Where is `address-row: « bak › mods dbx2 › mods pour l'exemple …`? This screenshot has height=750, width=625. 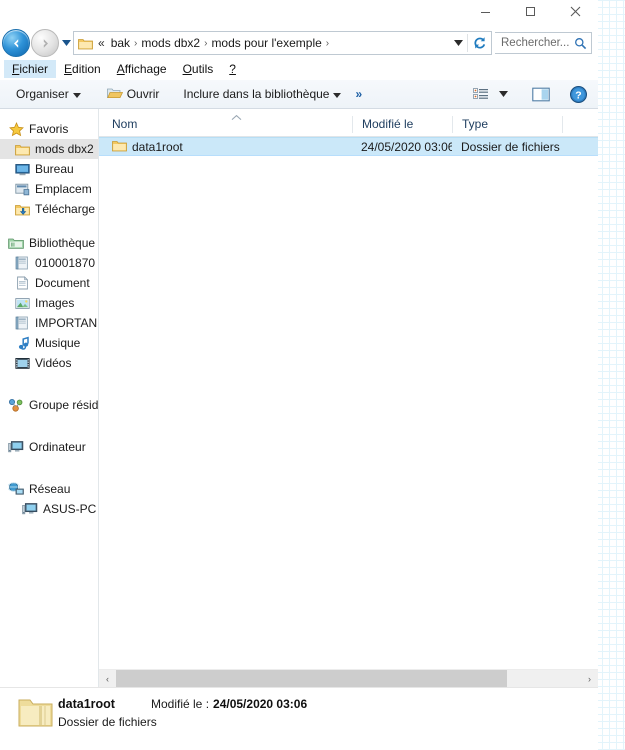
address-row: « bak › mods dbx2 › mods pour l'exemple … is located at coordinates (299, 43).